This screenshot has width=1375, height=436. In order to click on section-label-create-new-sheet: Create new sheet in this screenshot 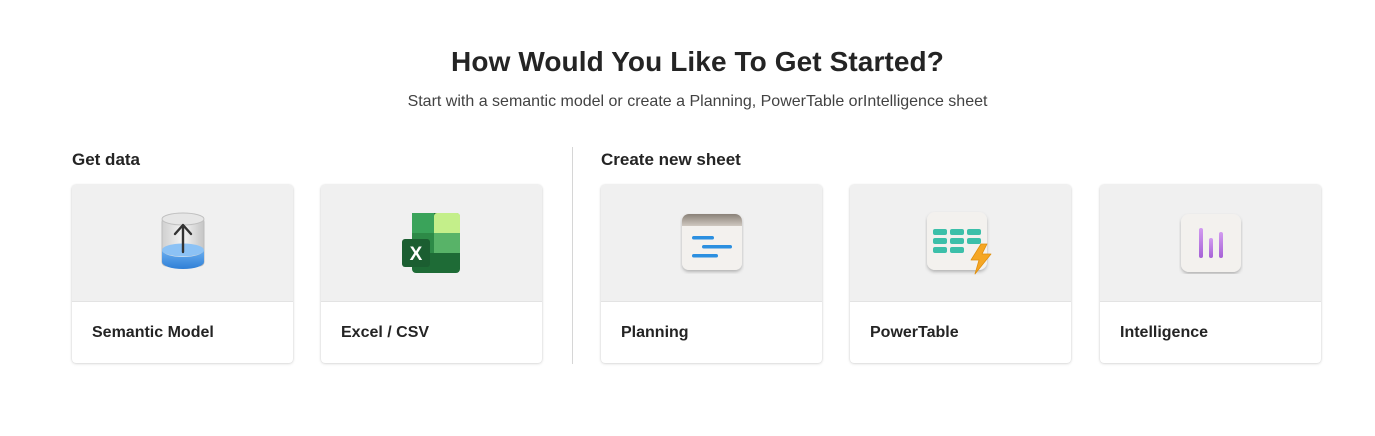, I will do `click(671, 159)`.